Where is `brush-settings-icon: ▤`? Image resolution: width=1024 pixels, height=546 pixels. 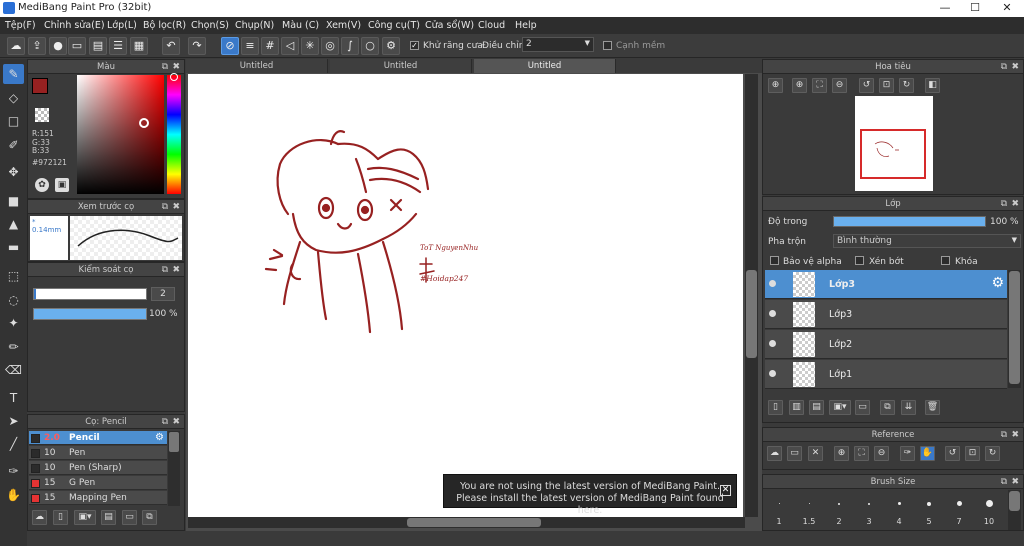
brush-settings-icon: ▤ is located at coordinates (108, 517).